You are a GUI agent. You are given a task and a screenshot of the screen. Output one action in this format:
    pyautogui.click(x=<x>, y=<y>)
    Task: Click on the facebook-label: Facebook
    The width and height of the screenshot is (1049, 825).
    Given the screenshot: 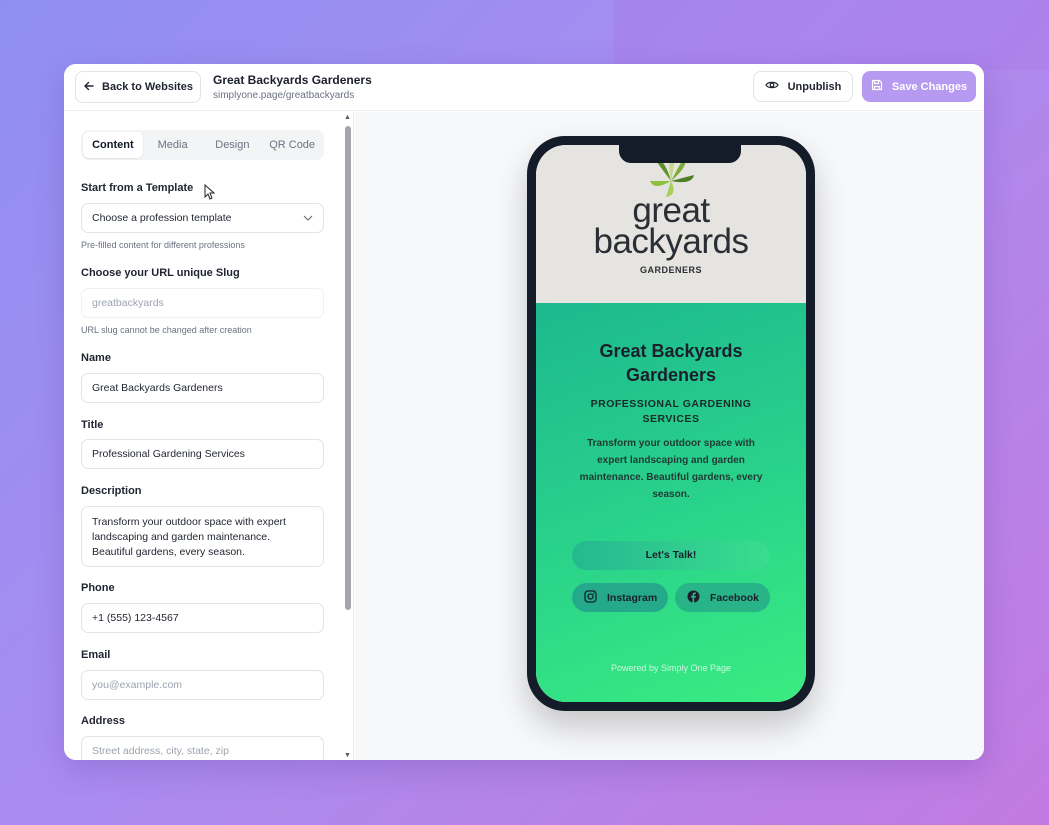 What is the action you would take?
    pyautogui.click(x=735, y=597)
    